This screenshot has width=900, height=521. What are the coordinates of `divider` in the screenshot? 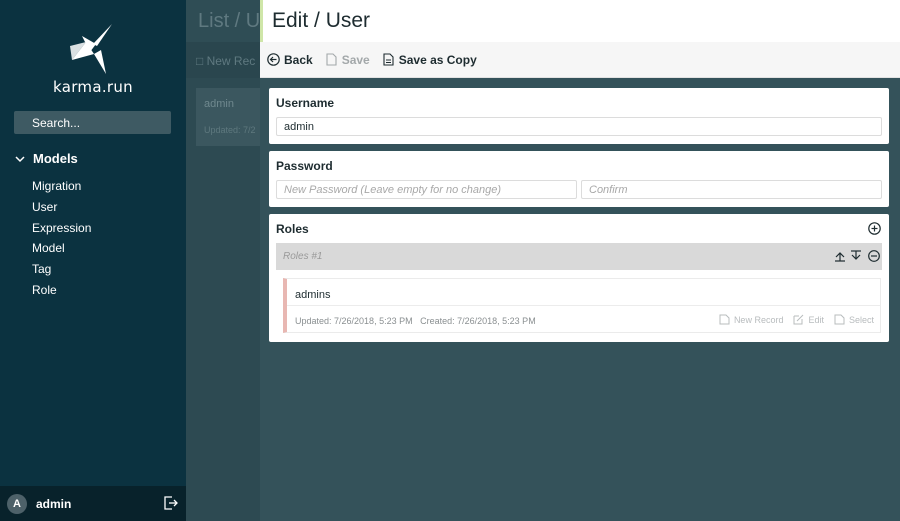 It's located at (584, 305).